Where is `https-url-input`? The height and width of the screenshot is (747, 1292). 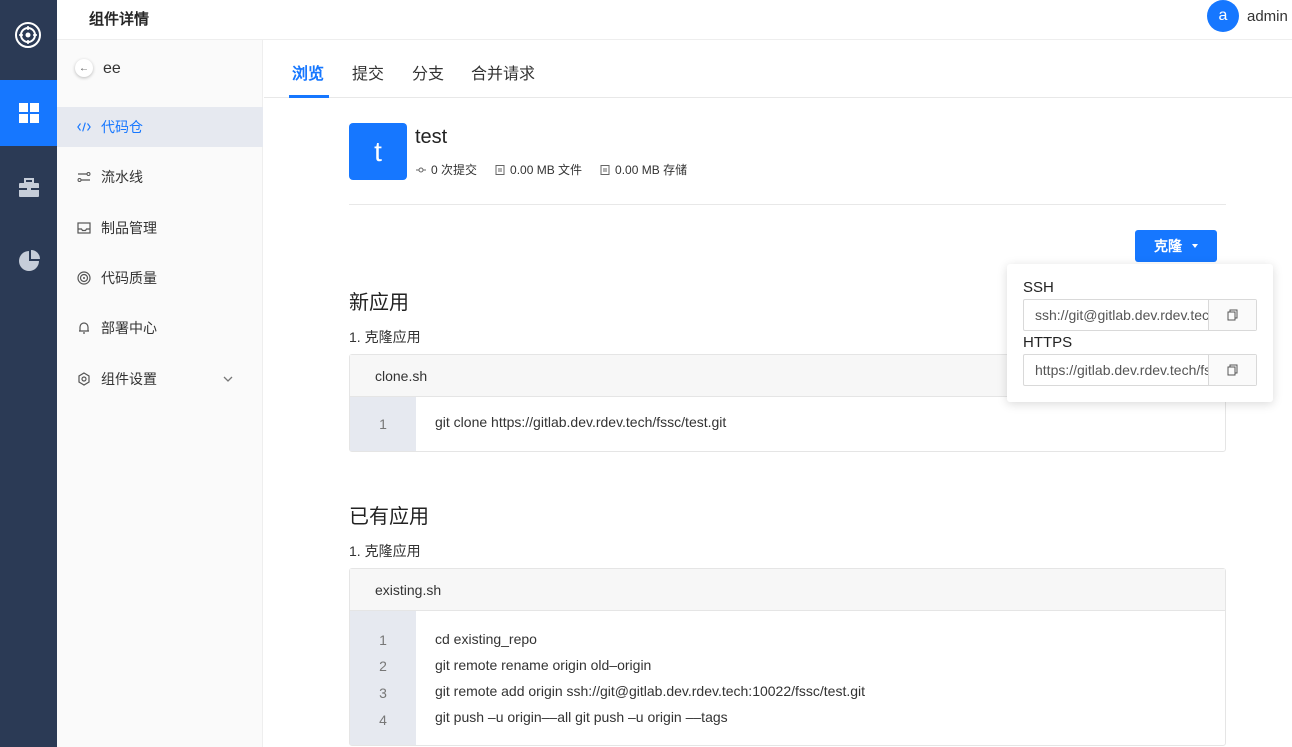 https-url-input is located at coordinates (1116, 370).